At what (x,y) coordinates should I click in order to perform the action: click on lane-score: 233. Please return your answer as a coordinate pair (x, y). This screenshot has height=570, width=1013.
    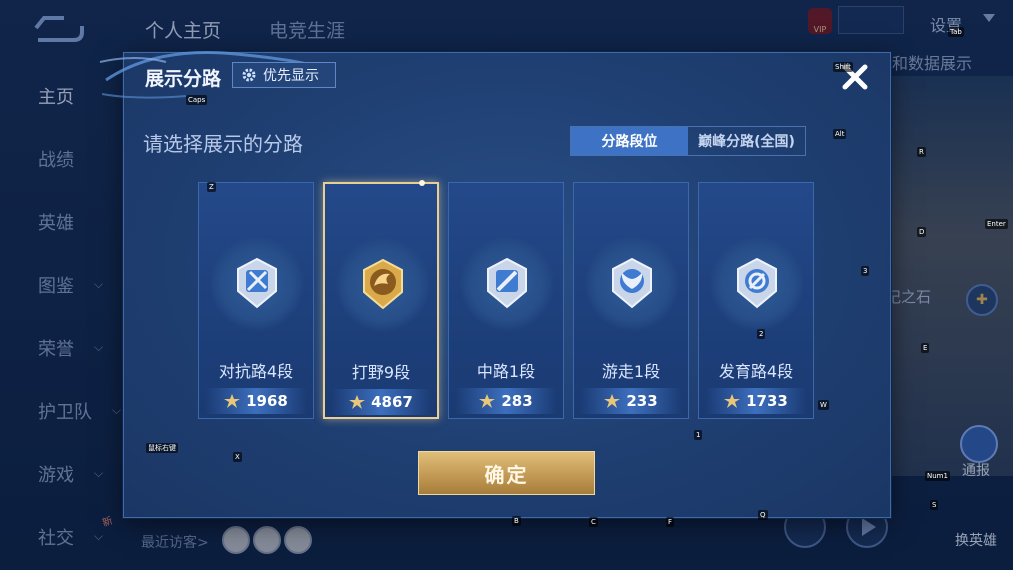
    Looking at the image, I should click on (642, 401).